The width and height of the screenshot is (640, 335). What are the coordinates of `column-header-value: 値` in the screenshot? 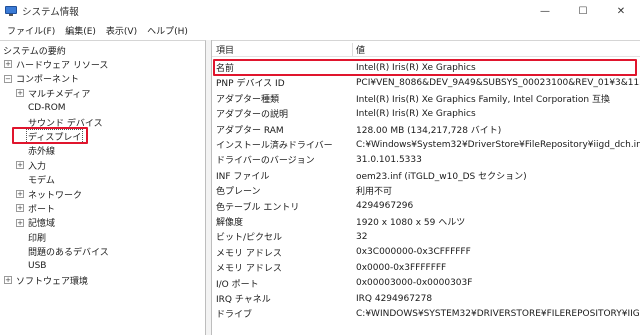 It's located at (360, 49).